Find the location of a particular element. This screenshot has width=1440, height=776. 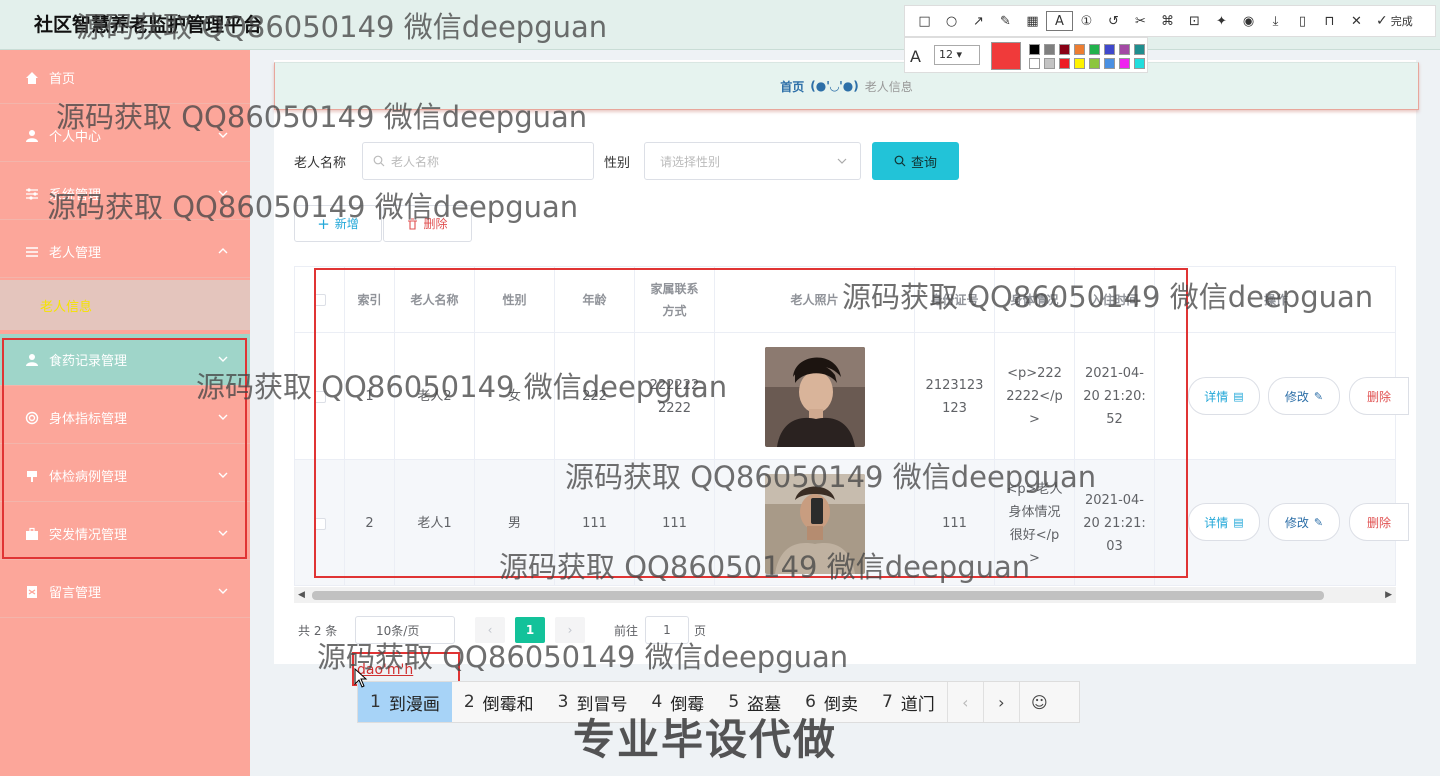

sidebar-item-emergency: 突发情况管理 is located at coordinates (125, 534).